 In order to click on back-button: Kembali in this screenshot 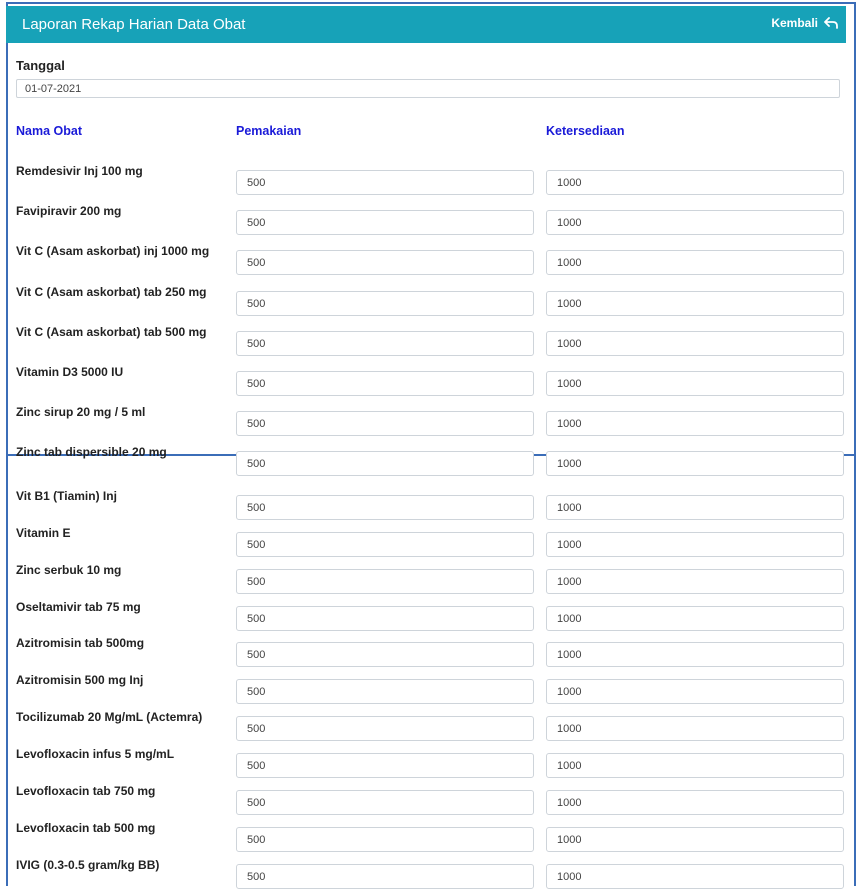, I will do `click(804, 23)`.